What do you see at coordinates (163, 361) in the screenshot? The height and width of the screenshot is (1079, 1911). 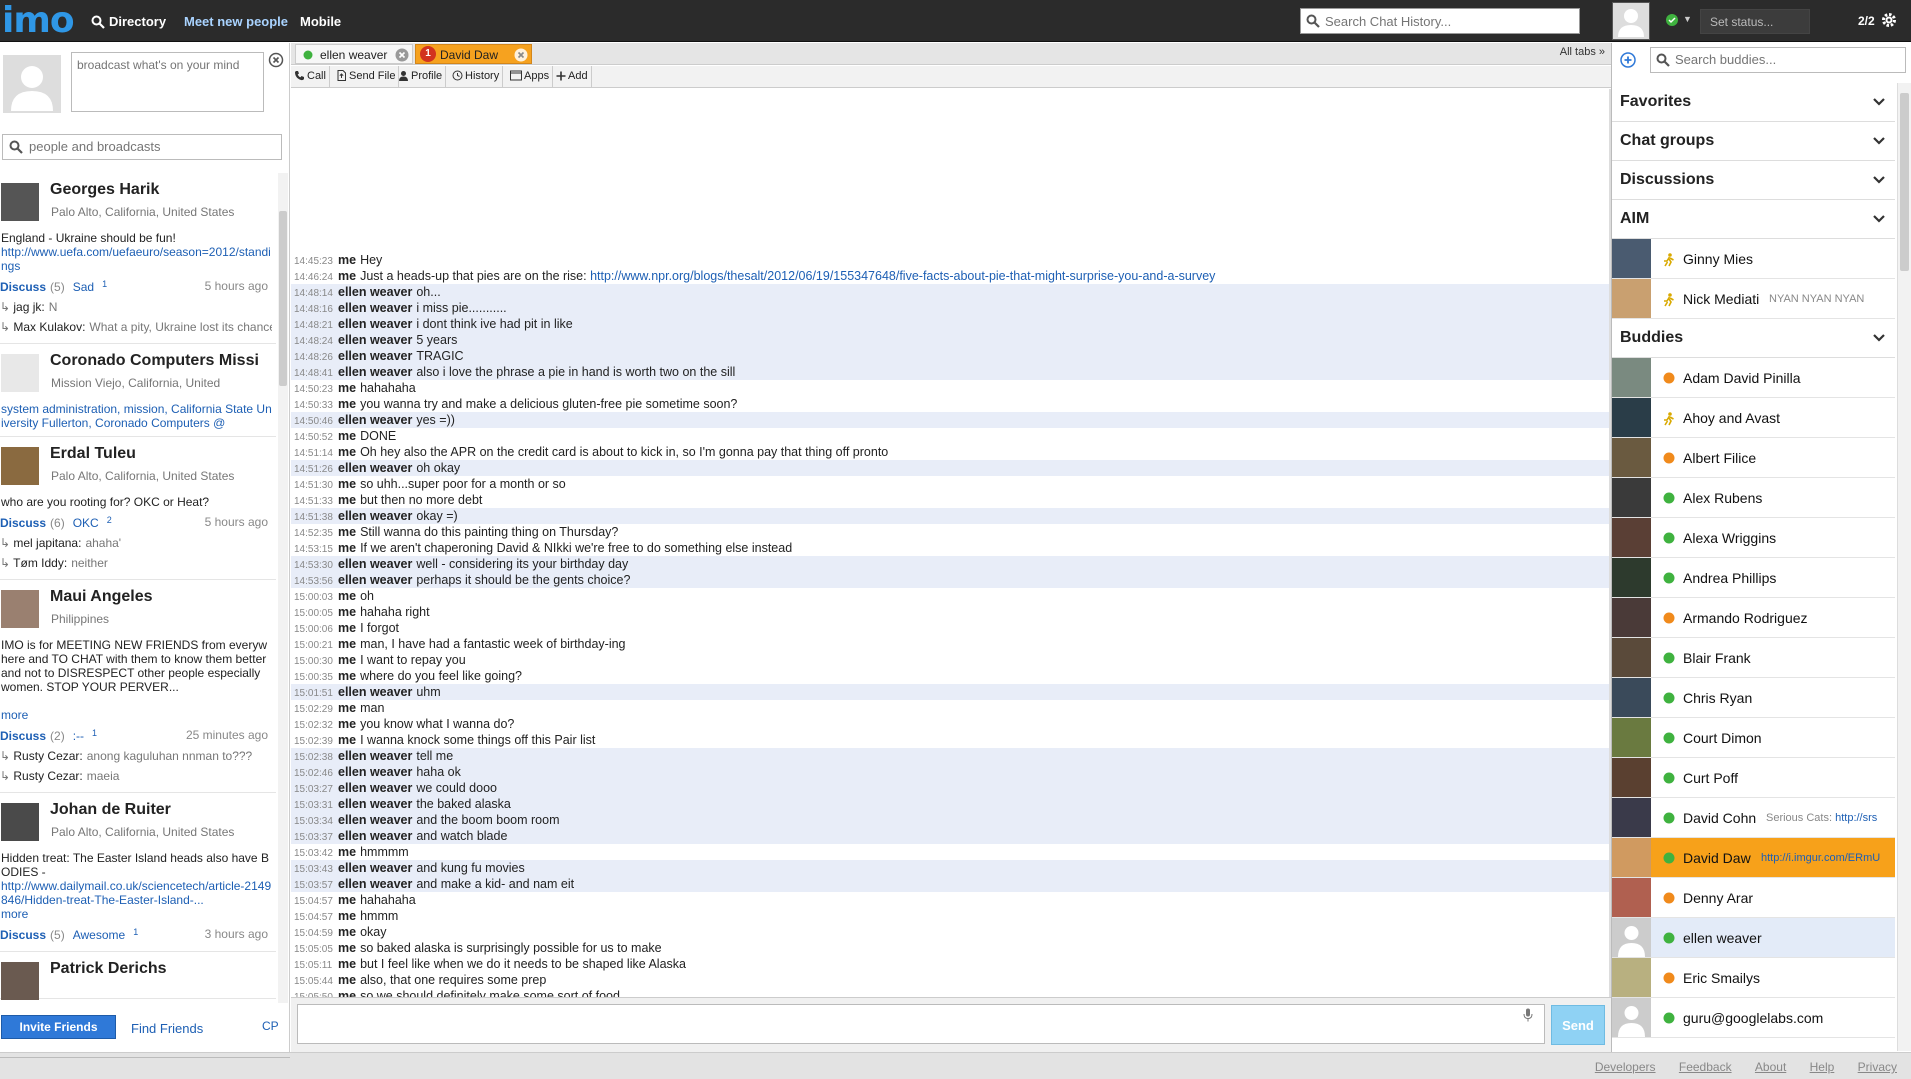 I see `feed-author-name: Coronado Computers Missi` at bounding box center [163, 361].